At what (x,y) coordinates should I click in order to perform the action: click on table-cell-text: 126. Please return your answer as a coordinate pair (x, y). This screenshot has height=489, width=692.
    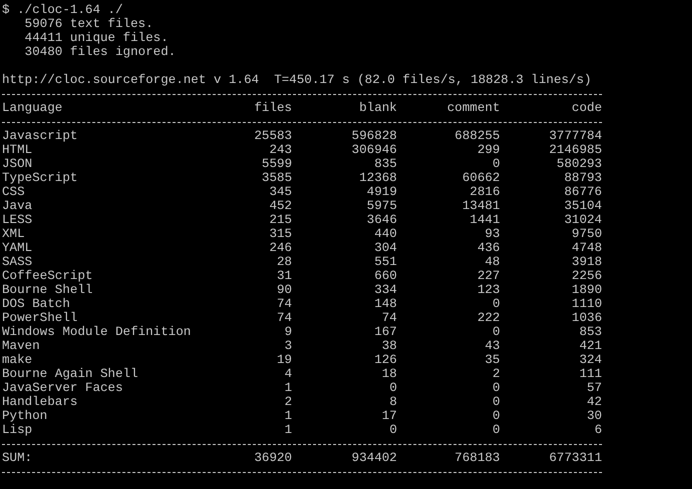
    Looking at the image, I should click on (385, 360).